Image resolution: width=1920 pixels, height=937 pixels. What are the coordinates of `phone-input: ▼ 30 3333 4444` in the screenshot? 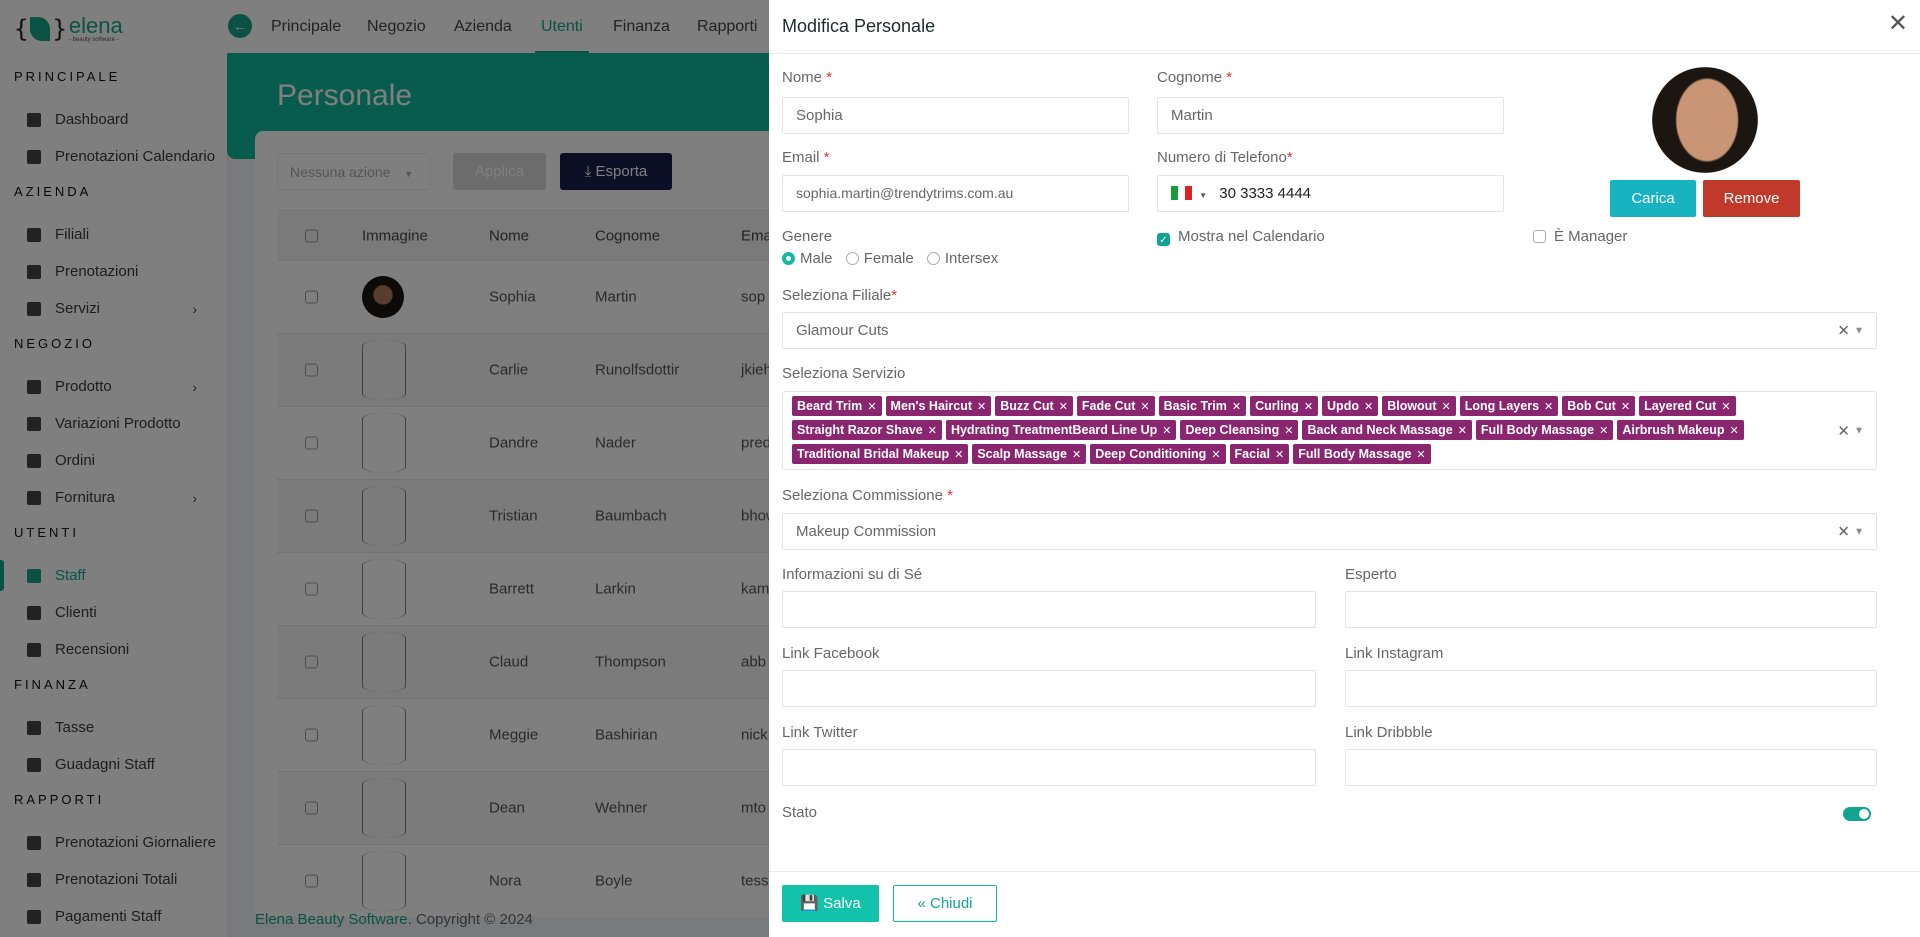 It's located at (1330, 193).